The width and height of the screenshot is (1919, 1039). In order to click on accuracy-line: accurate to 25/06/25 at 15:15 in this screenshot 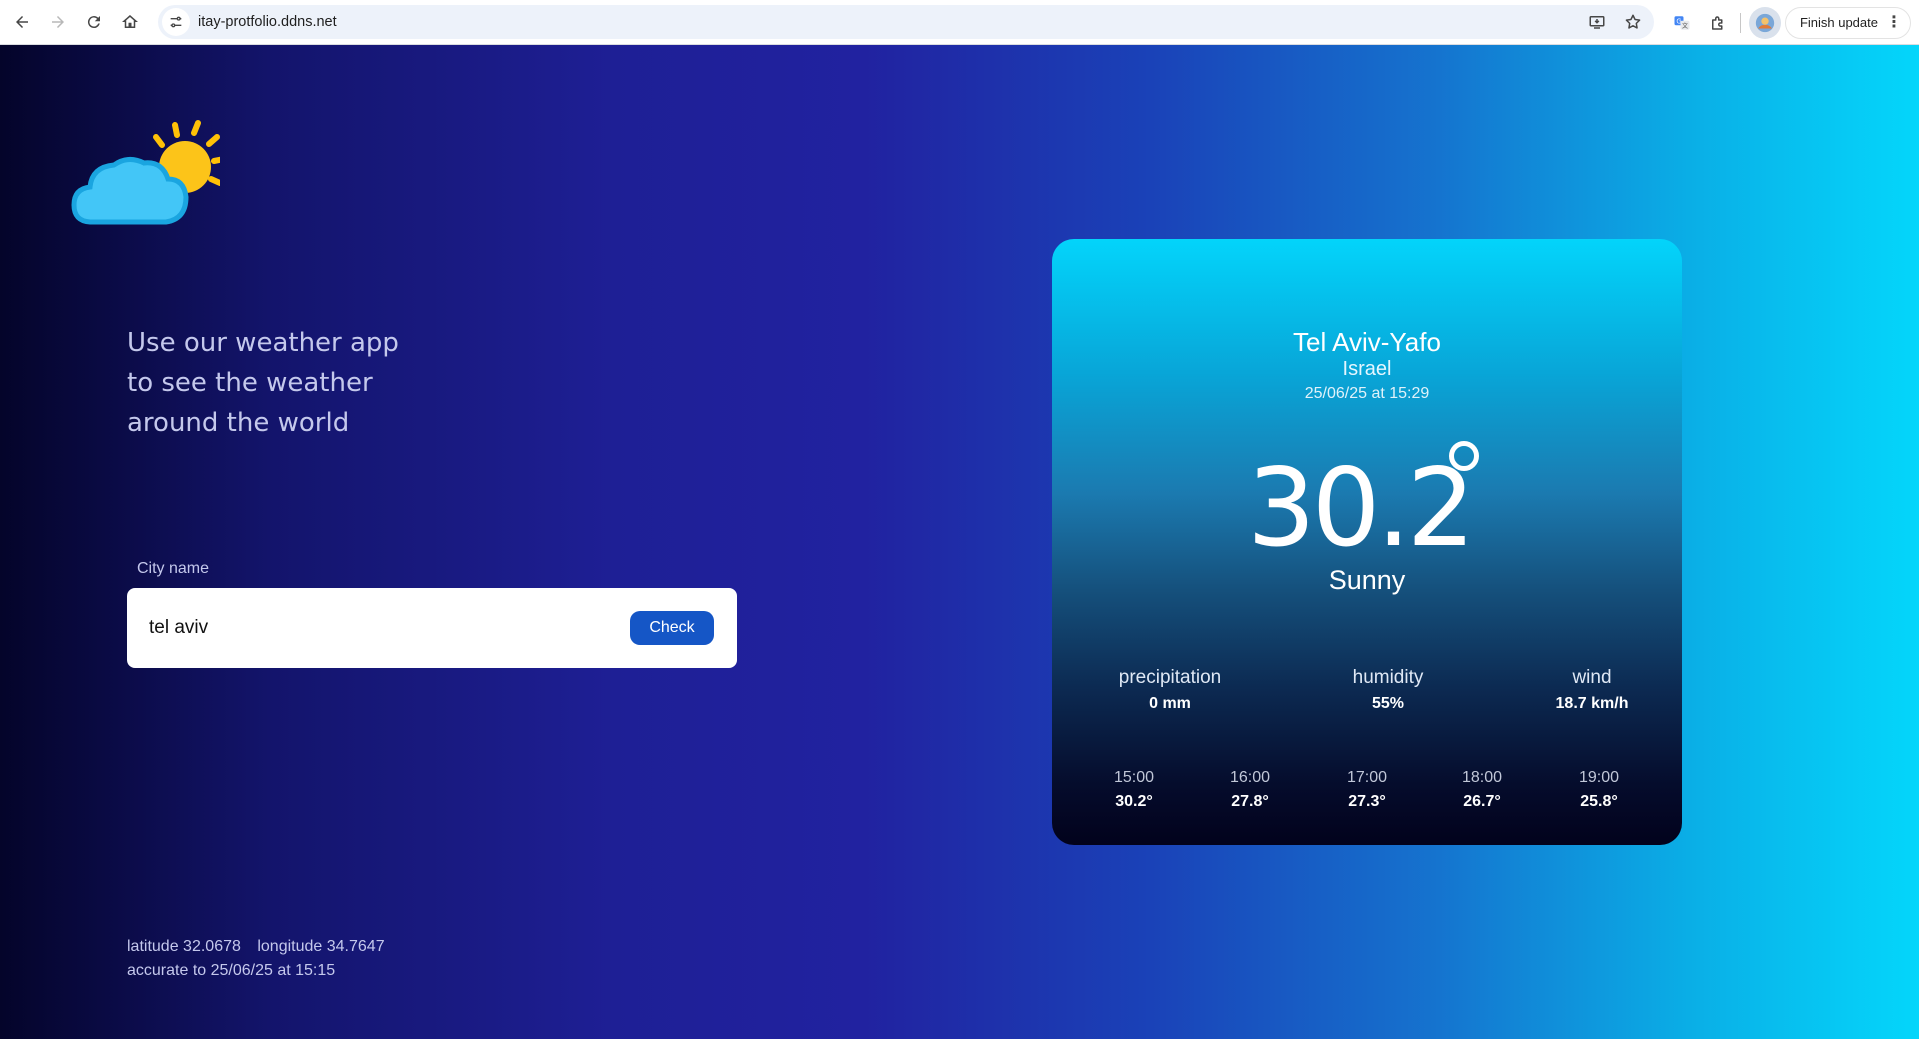, I will do `click(256, 971)`.